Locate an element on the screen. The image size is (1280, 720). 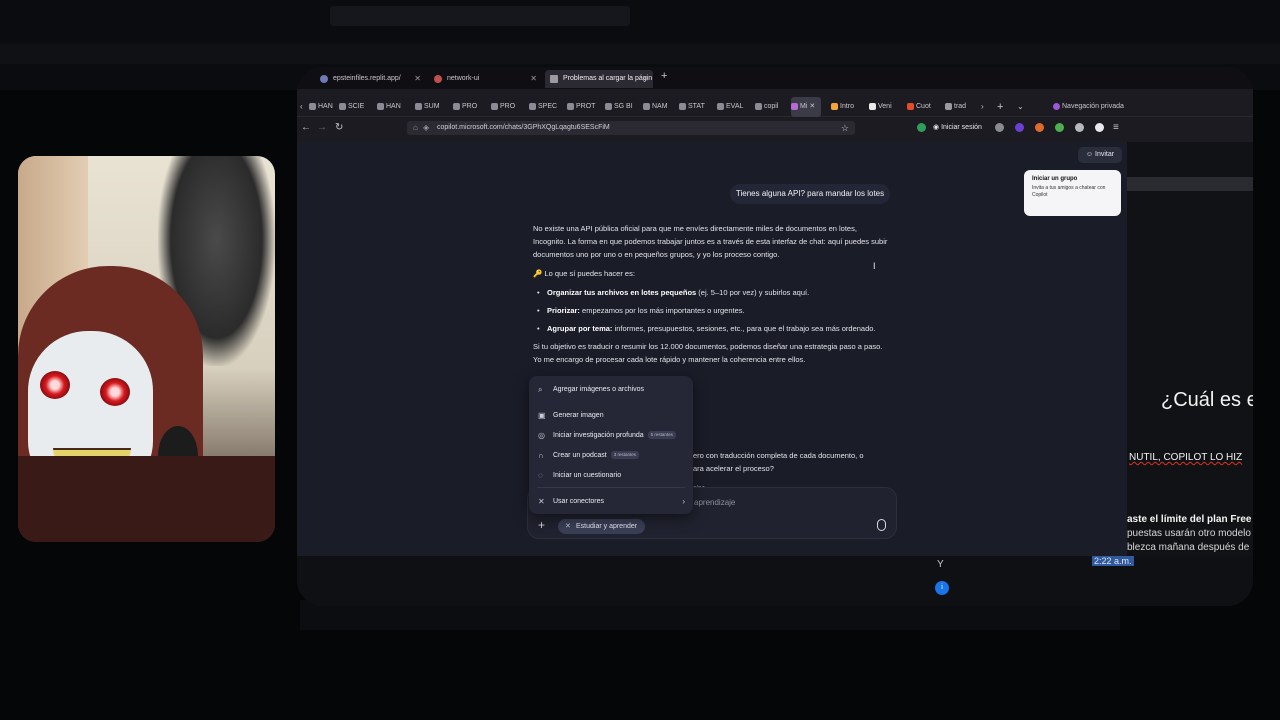
composer-placeholder: aprendizaje is located at coordinates (715, 502).